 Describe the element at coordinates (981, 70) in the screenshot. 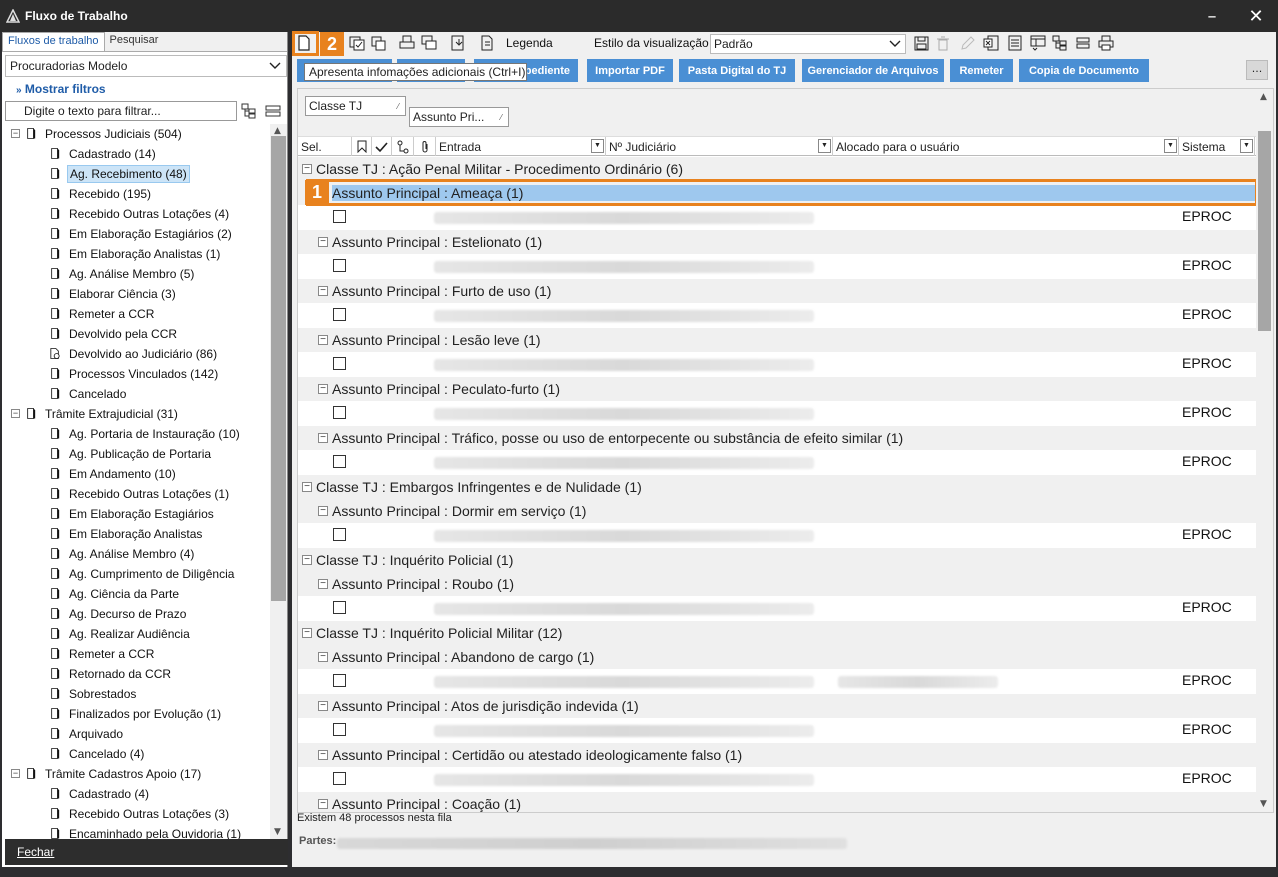

I see `forward-button: Remeter` at that location.